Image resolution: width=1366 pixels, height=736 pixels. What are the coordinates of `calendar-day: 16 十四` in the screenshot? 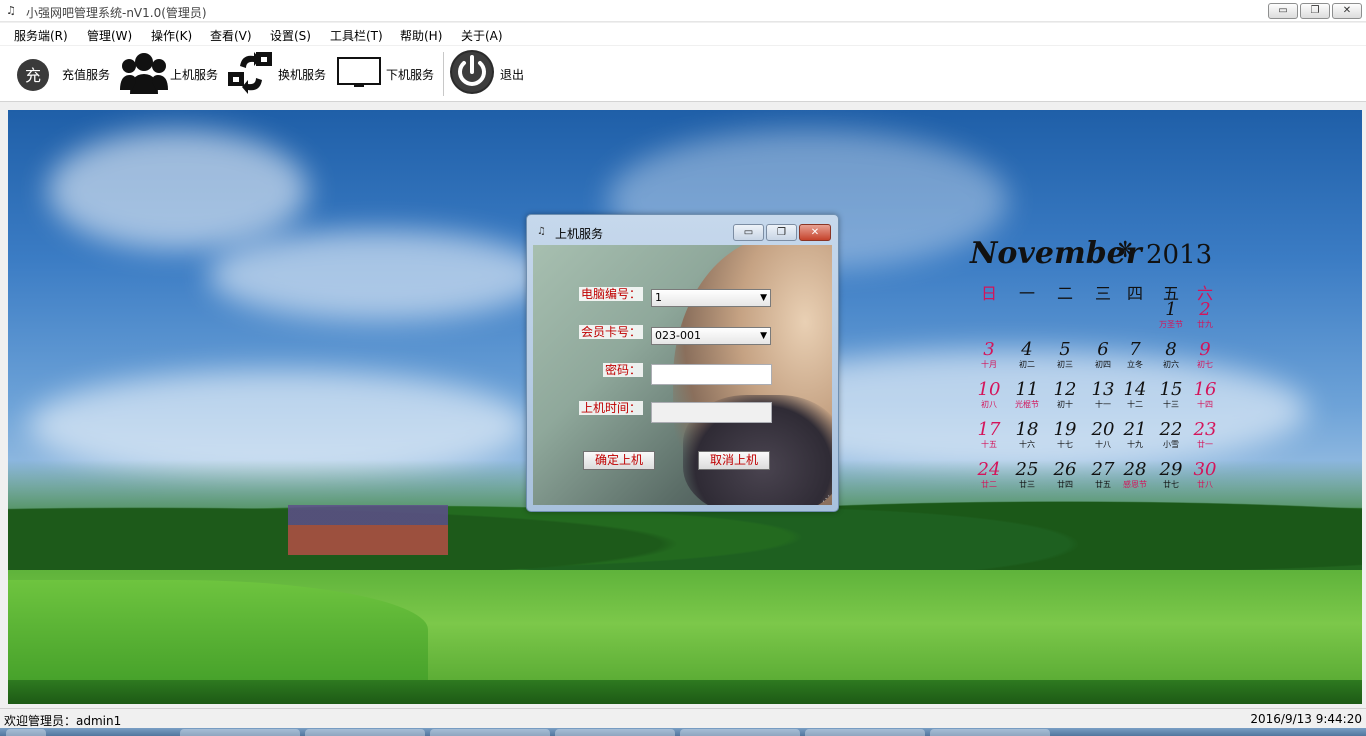 It's located at (1205, 395).